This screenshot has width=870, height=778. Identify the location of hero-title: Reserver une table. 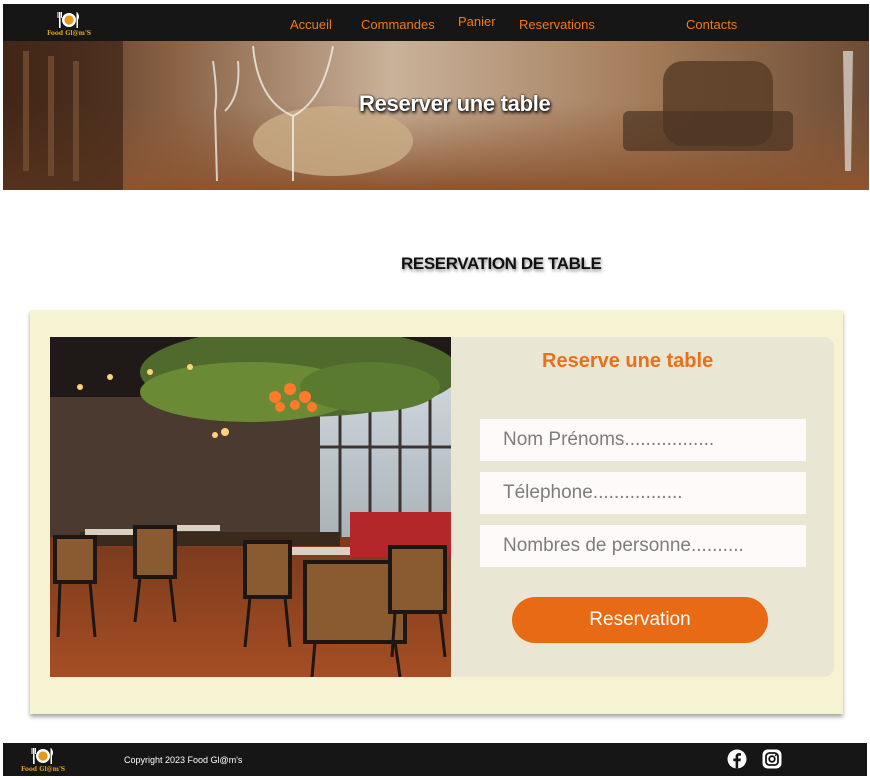
(455, 103).